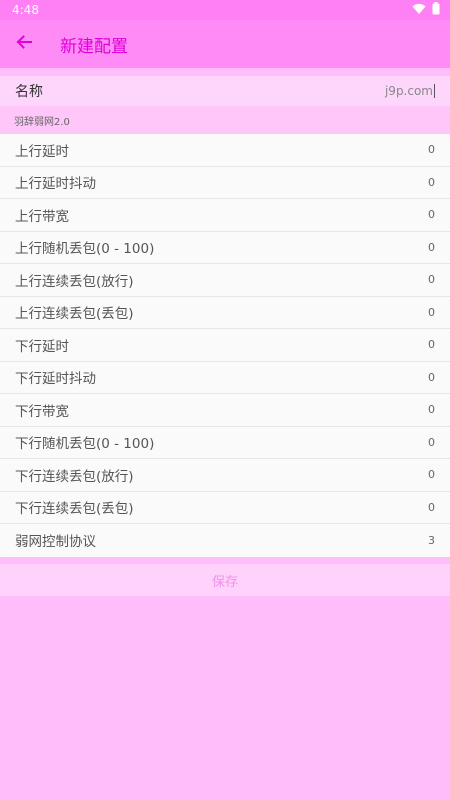 Image resolution: width=450 pixels, height=800 pixels. Describe the element at coordinates (25, 10) in the screenshot. I see `status-time: 4:48` at that location.